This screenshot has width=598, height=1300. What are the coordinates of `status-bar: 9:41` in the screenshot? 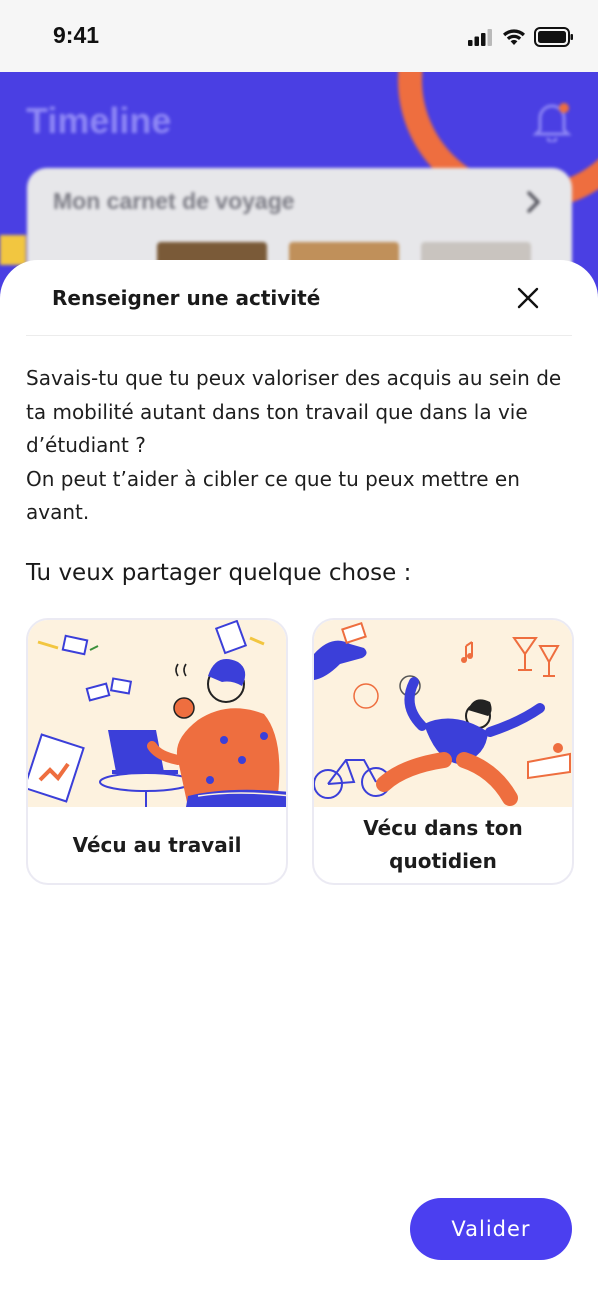 It's located at (299, 36).